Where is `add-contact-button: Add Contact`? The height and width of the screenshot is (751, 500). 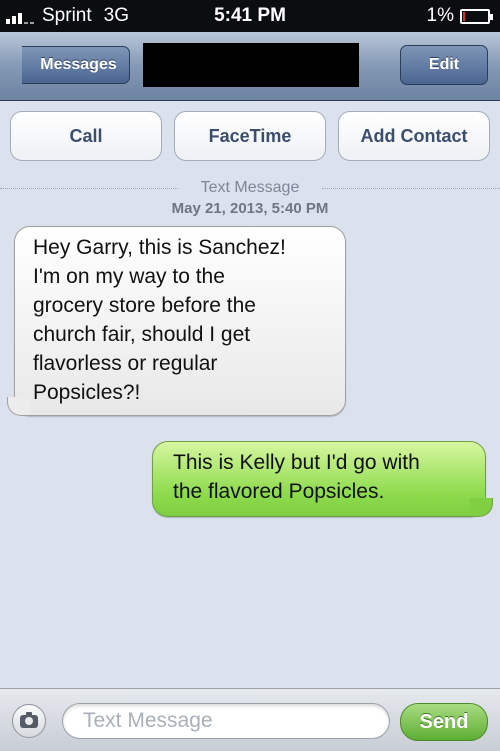 add-contact-button: Add Contact is located at coordinates (414, 136).